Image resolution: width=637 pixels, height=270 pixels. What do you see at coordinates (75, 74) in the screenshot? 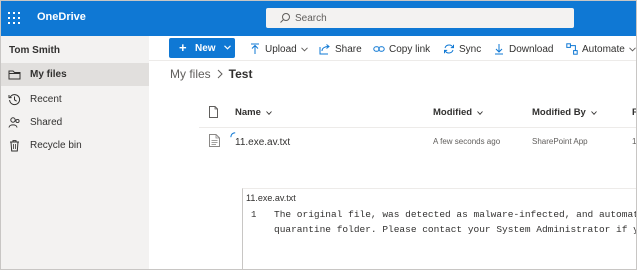
I see `sidebar-item-my-files: My files` at bounding box center [75, 74].